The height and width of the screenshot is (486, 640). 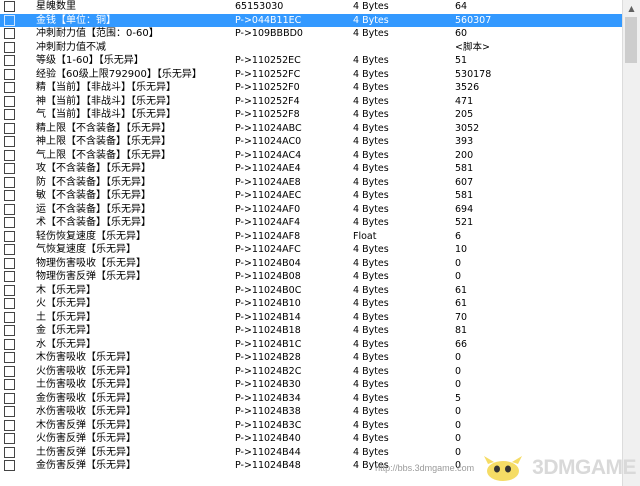 What do you see at coordinates (311, 412) in the screenshot?
I see `table-row: 水伤害吸收【乐无异】 P->11024B38 4 Bytes 0` at bounding box center [311, 412].